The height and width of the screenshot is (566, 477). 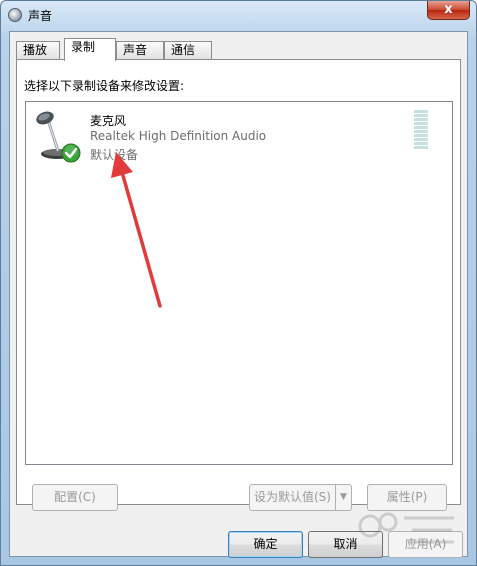 What do you see at coordinates (343, 497) in the screenshot?
I see `chevron-down-icon: ▼` at bounding box center [343, 497].